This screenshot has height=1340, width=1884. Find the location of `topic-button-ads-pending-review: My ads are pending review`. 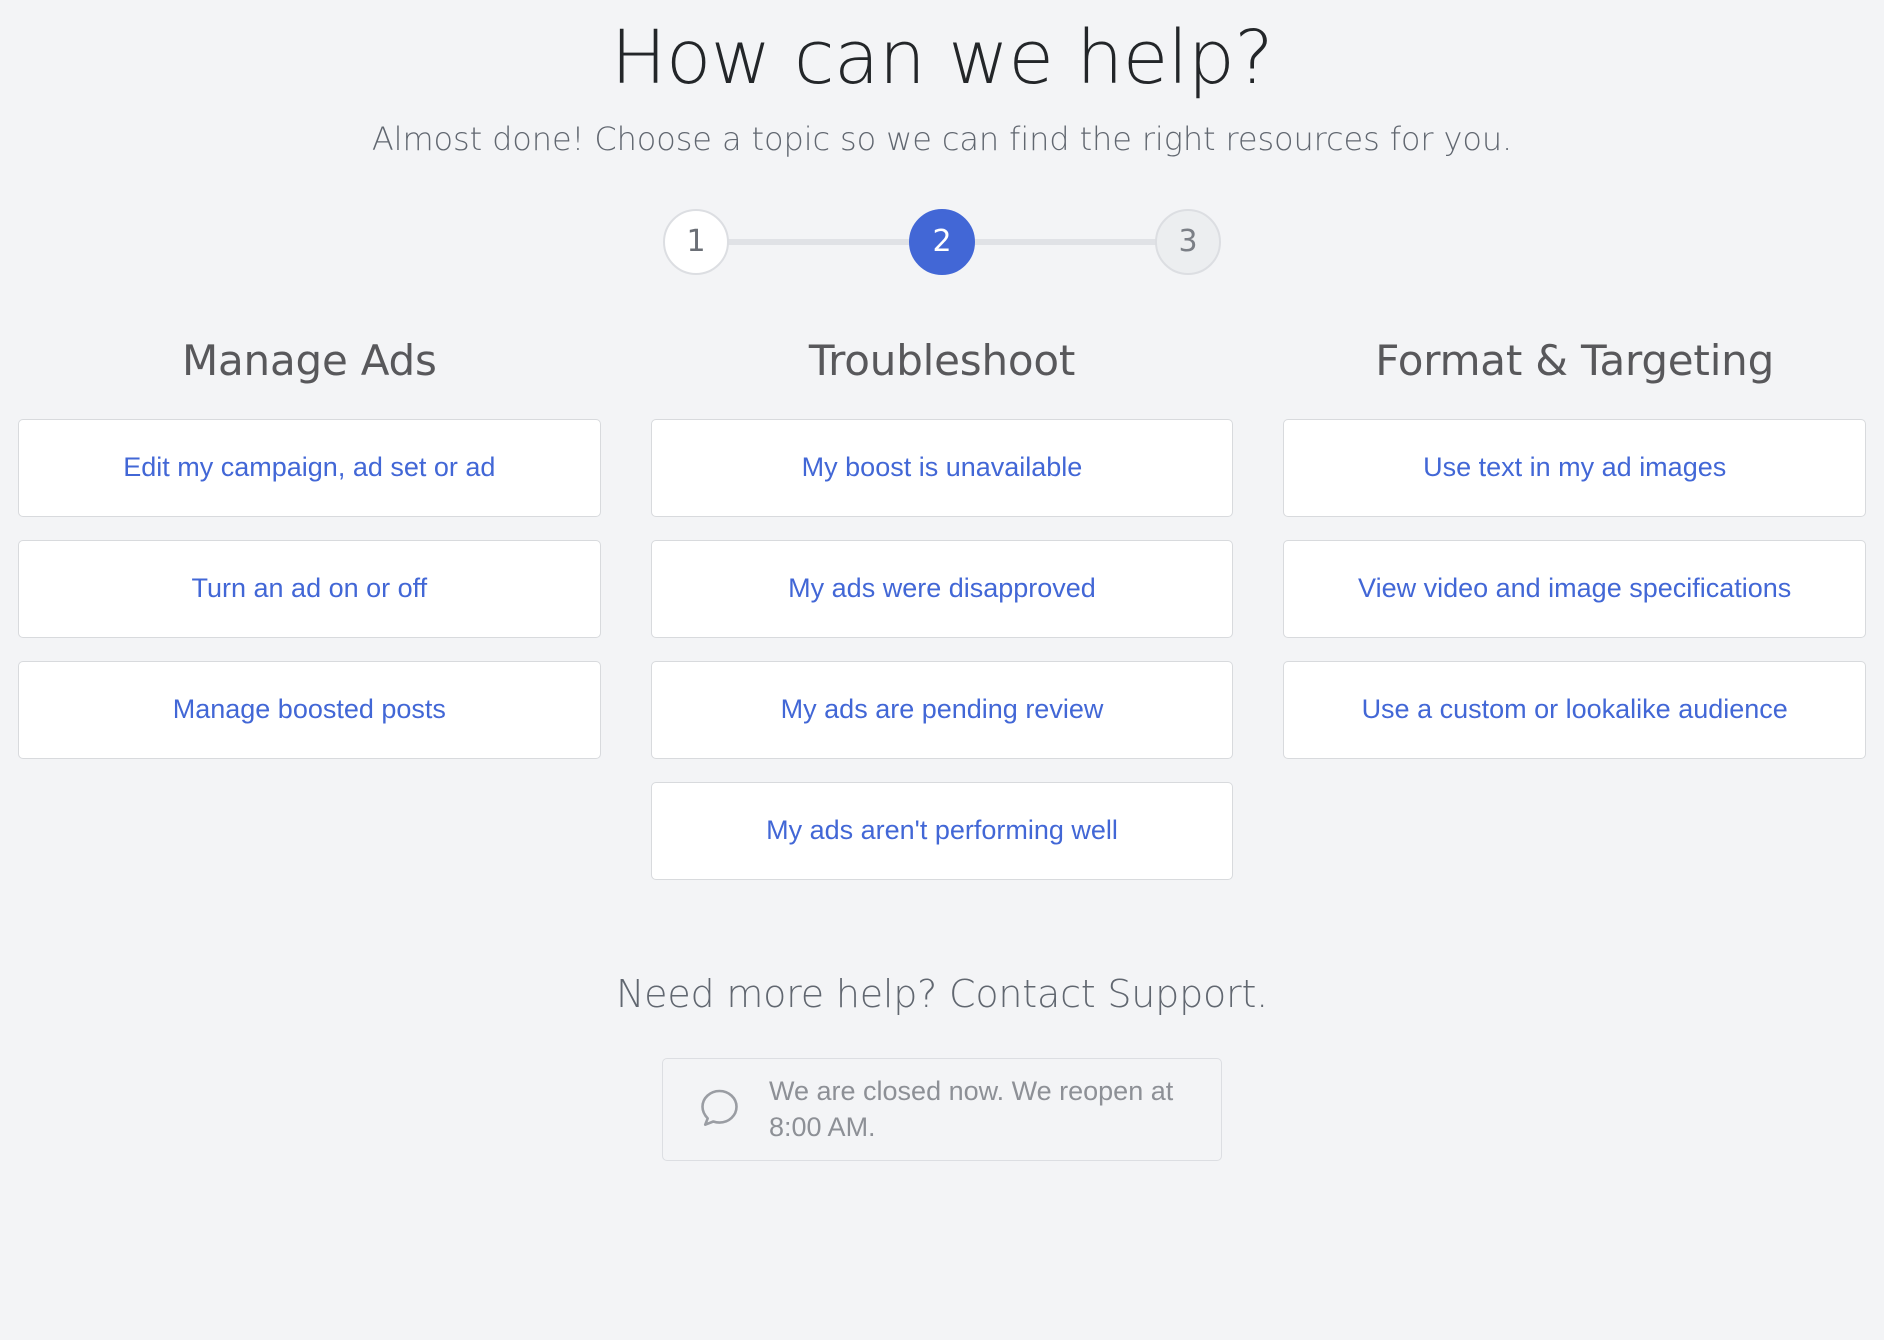

topic-button-ads-pending-review: My ads are pending review is located at coordinates (942, 709).